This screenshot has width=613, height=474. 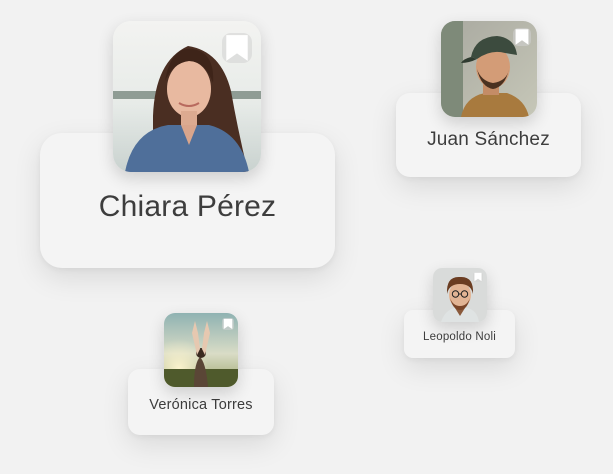 I want to click on avatar-juan, so click(x=489, y=69).